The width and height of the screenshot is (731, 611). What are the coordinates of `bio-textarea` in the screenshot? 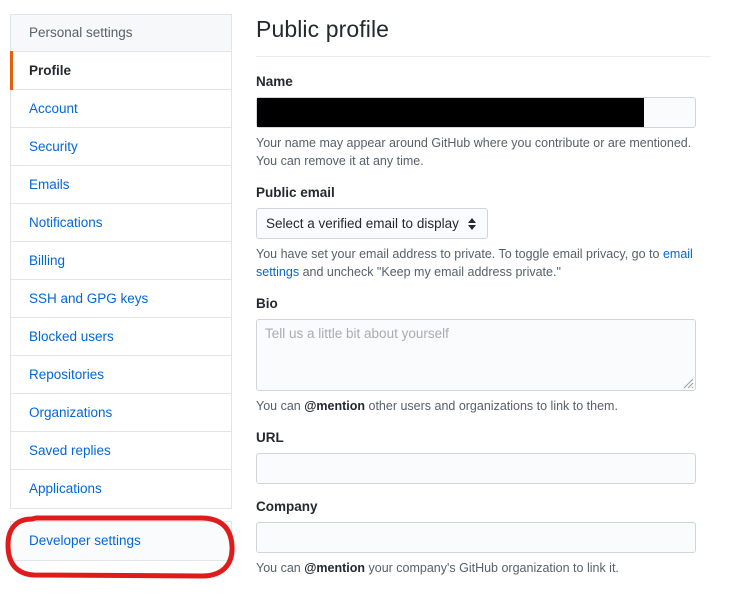 It's located at (476, 355).